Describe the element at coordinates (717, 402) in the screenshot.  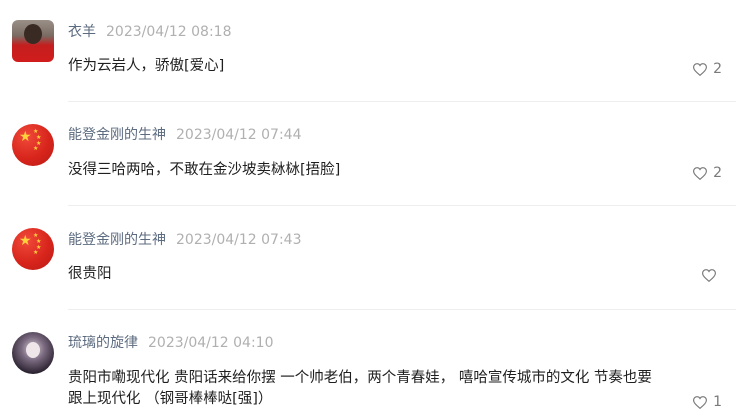
I see `like-count: 1` at that location.